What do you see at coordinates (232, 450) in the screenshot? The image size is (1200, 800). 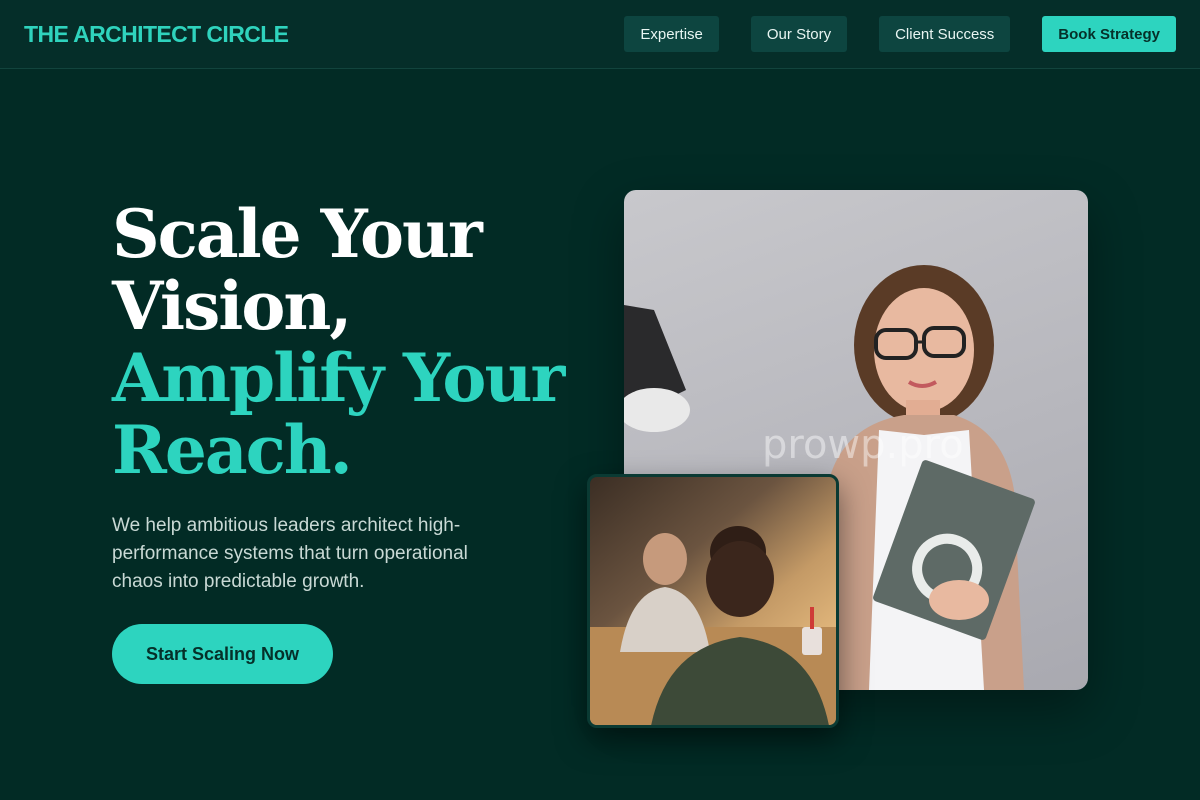 I see `headline-line-4: Reach.` at bounding box center [232, 450].